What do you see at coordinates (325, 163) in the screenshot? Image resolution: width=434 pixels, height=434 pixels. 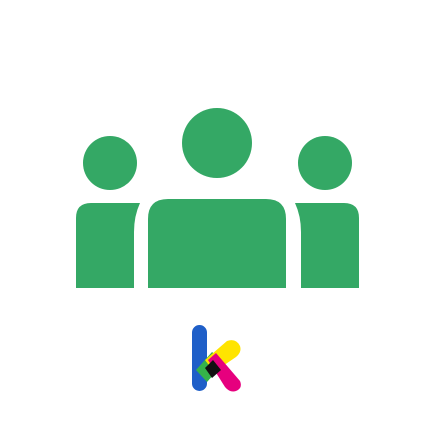 I see `right-person-head` at bounding box center [325, 163].